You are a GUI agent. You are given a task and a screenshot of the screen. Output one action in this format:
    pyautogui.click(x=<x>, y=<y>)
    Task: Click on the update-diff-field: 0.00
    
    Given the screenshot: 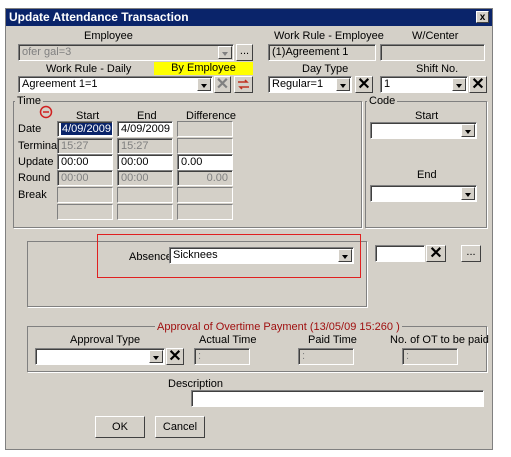 What is the action you would take?
    pyautogui.click(x=205, y=162)
    